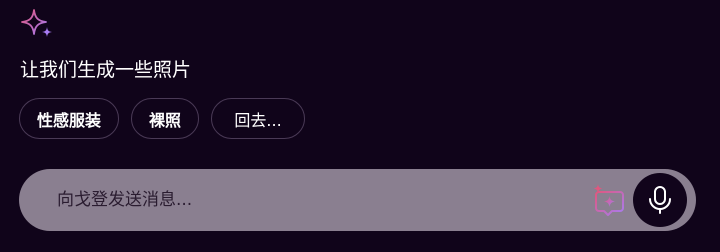 The height and width of the screenshot is (252, 720). Describe the element at coordinates (36, 23) in the screenshot. I see `sparkle-icon` at that location.